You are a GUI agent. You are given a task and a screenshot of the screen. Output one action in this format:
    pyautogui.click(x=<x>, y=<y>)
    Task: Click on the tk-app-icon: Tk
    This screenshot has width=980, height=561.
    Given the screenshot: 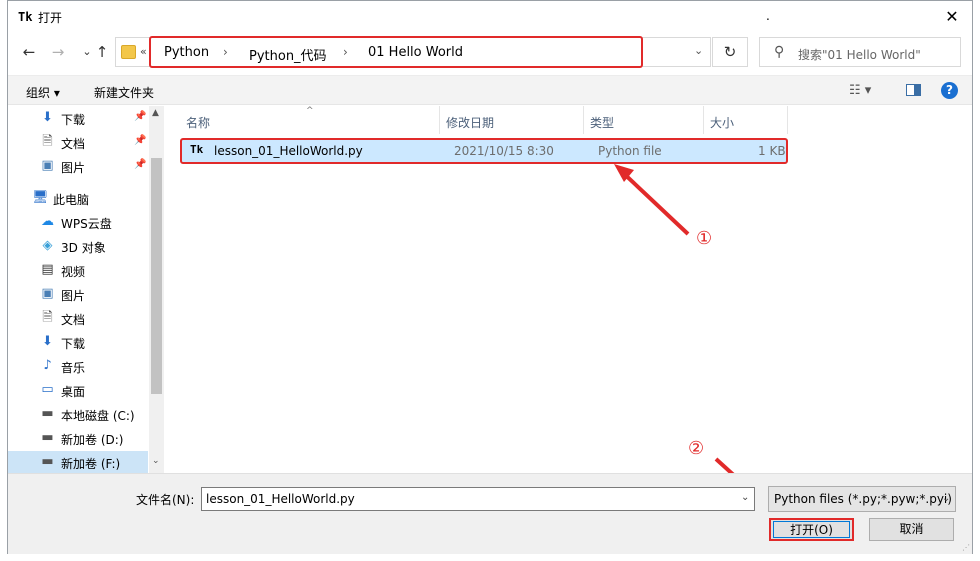 What is the action you would take?
    pyautogui.click(x=25, y=17)
    